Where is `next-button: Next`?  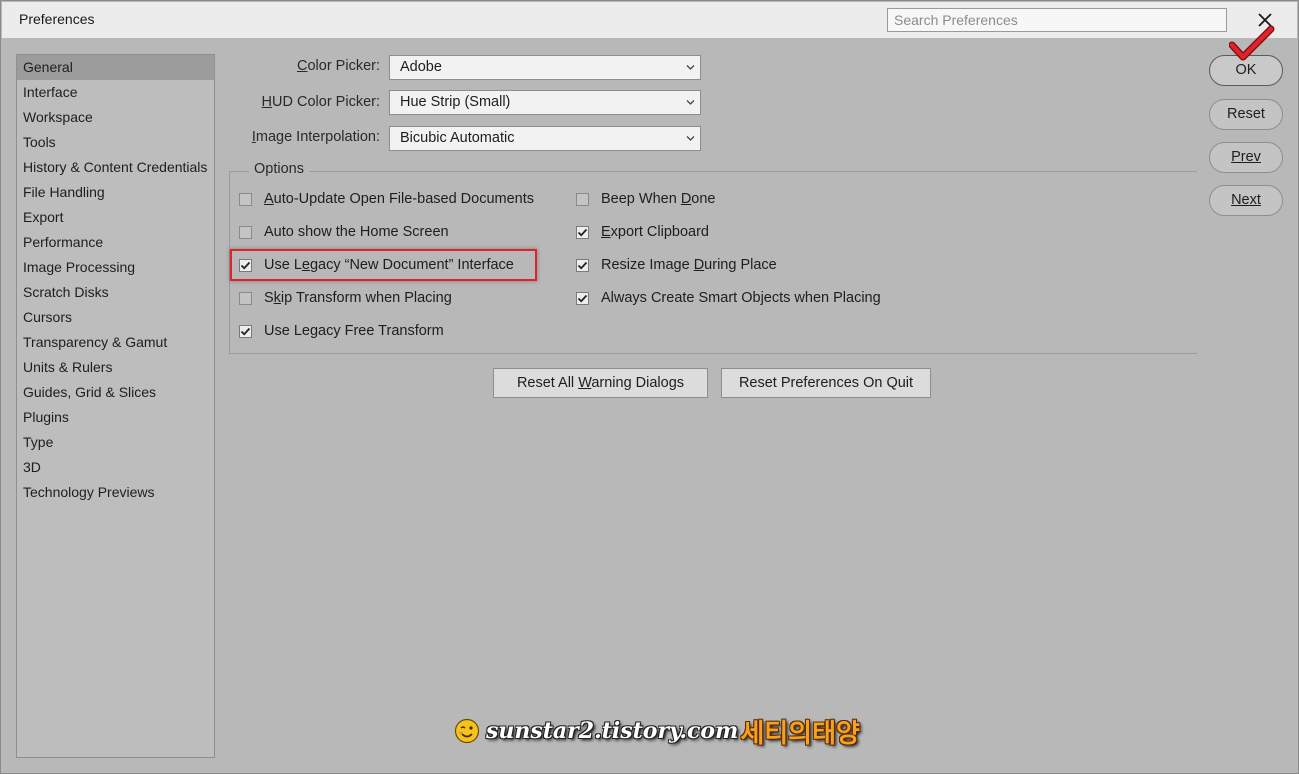
next-button: Next is located at coordinates (1246, 200).